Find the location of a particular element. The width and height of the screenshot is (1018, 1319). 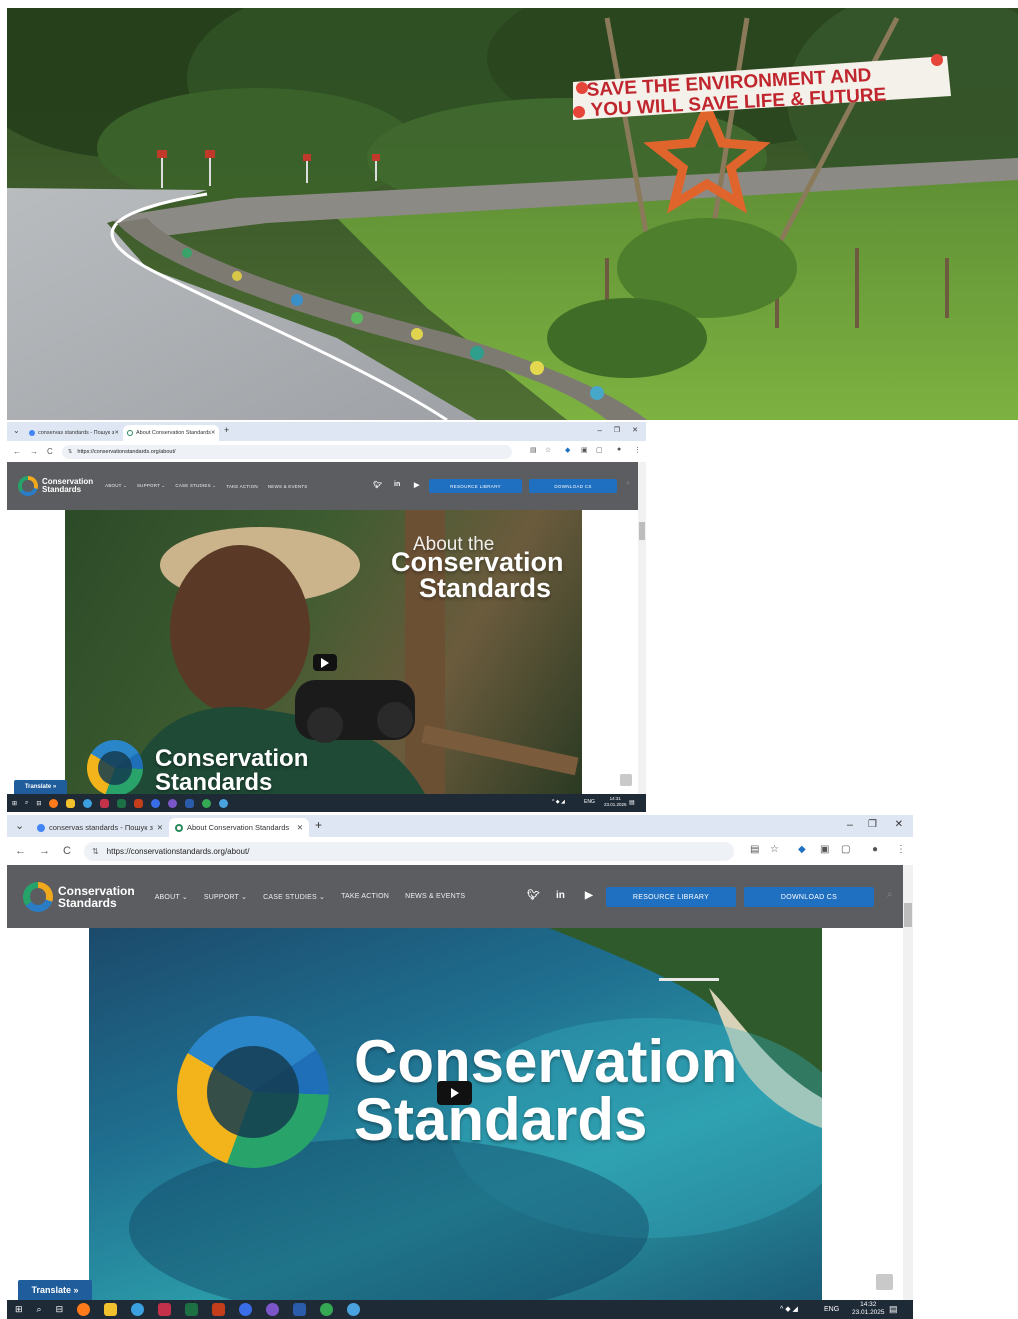

access-icon is located at coordinates (105, 803).